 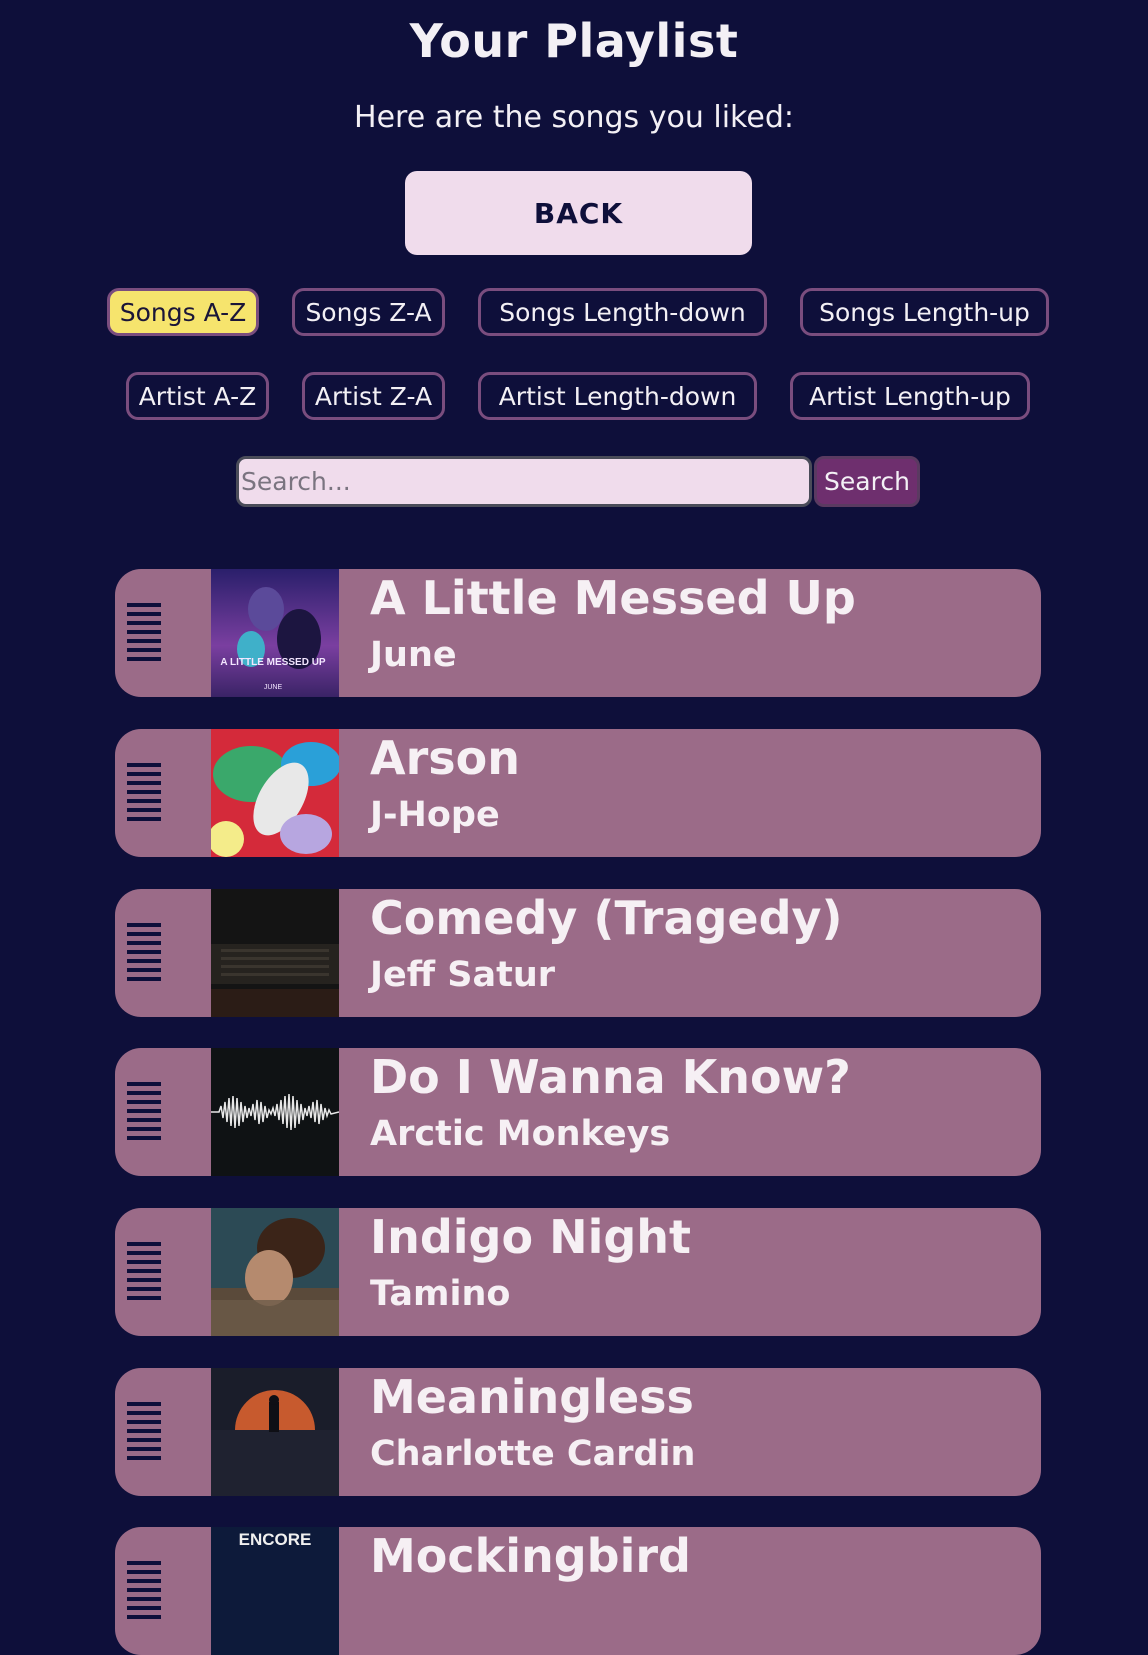 I want to click on sort-artist-length-up-button: Artist Length-up, so click(x=910, y=396).